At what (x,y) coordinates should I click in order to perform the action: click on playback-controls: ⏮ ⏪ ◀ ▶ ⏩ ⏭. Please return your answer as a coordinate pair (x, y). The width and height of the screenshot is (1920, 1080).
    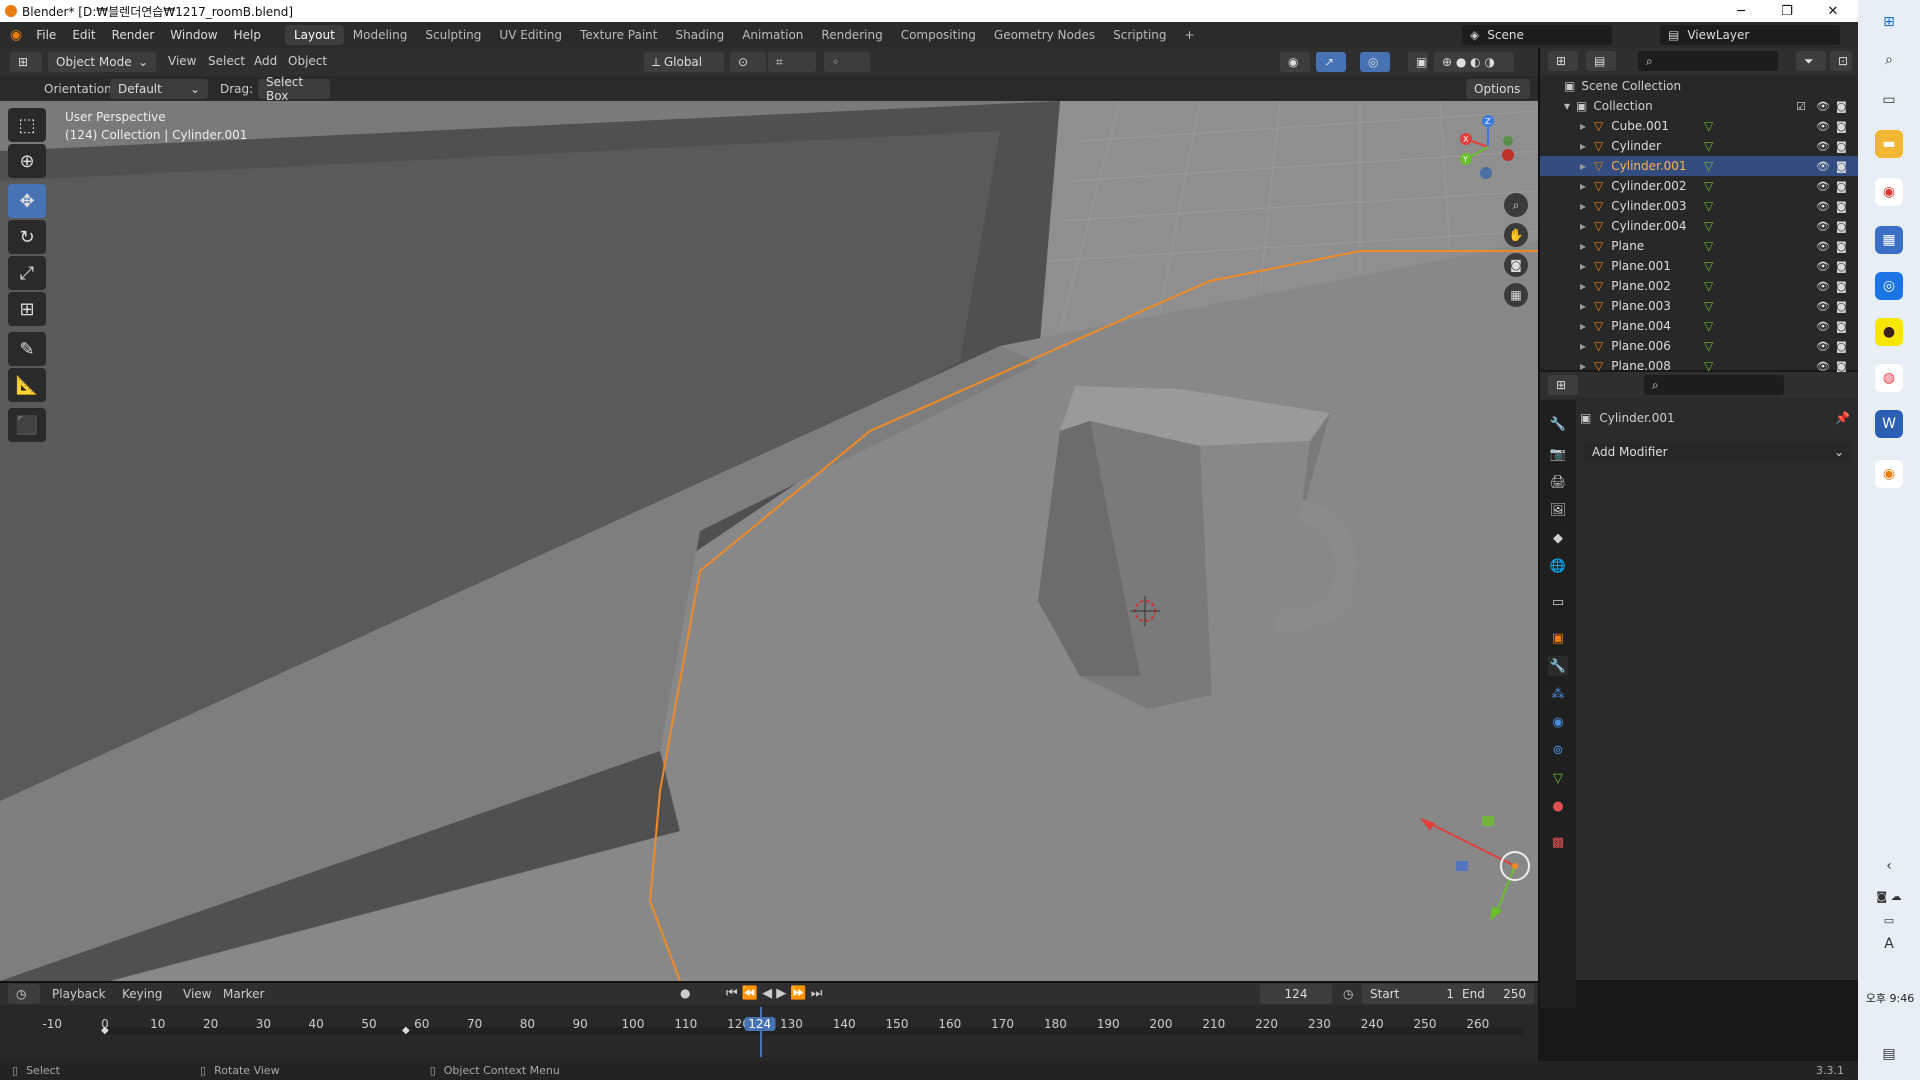
    Looking at the image, I should click on (774, 993).